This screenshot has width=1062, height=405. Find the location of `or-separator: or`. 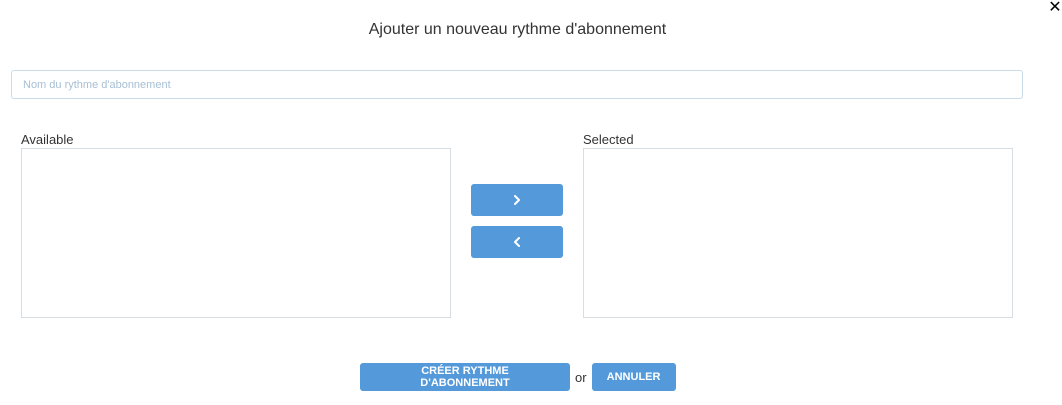

or-separator: or is located at coordinates (581, 377).